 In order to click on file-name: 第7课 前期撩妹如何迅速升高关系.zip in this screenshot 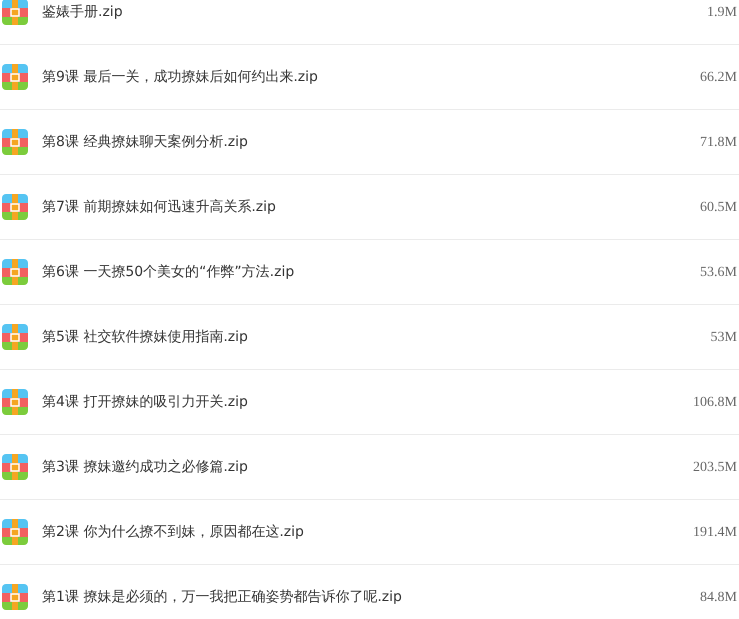, I will do `click(159, 207)`.